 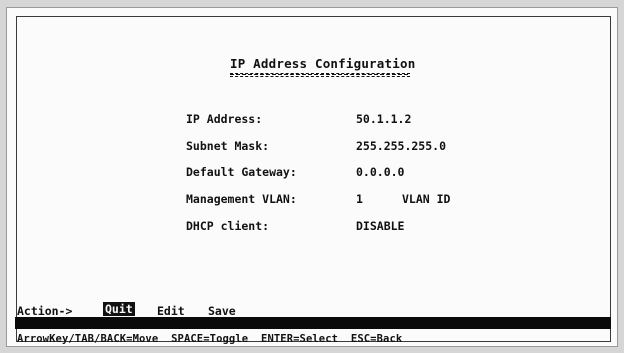 What do you see at coordinates (228, 146) in the screenshot?
I see `subnet-mask-label: Subnet Mask:` at bounding box center [228, 146].